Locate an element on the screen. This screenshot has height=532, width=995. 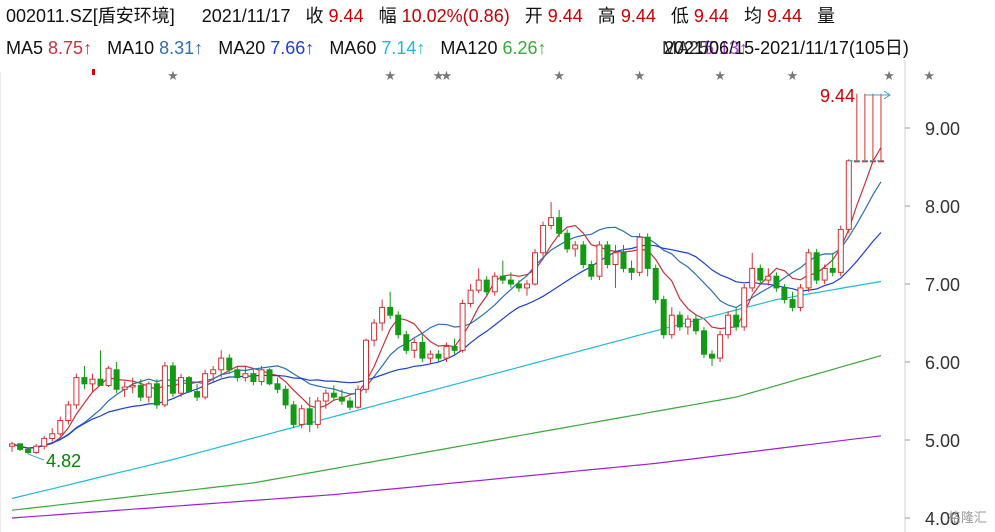
y-tick-label: 5.00 is located at coordinates (942, 441).